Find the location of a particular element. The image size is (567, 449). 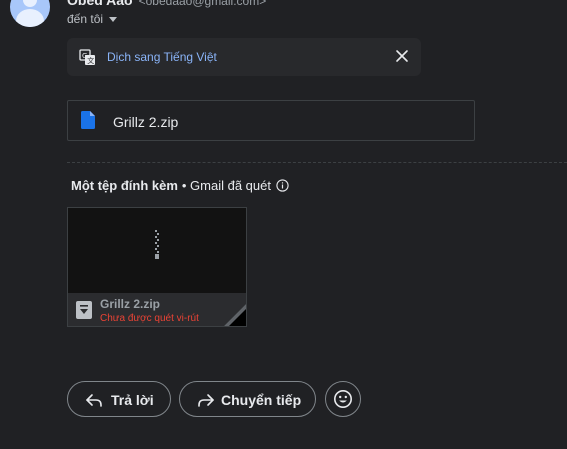

zip-file-icon is located at coordinates (84, 310).